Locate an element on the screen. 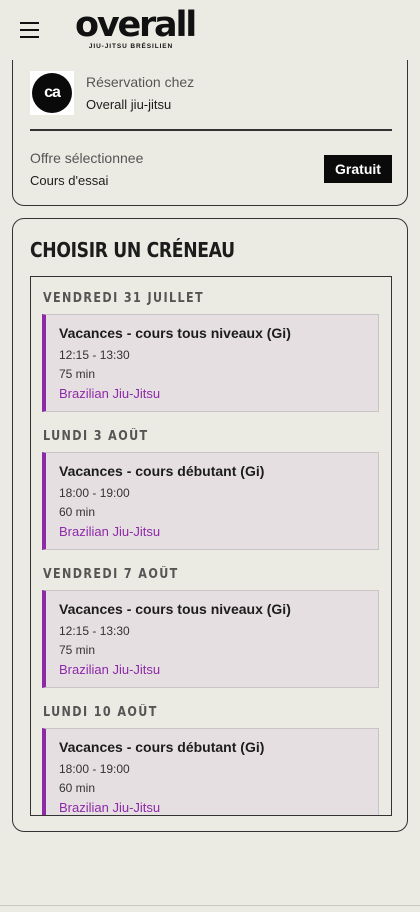 The width and height of the screenshot is (420, 912). day-heading: LUNDI 10 AOÛT is located at coordinates (100, 712).